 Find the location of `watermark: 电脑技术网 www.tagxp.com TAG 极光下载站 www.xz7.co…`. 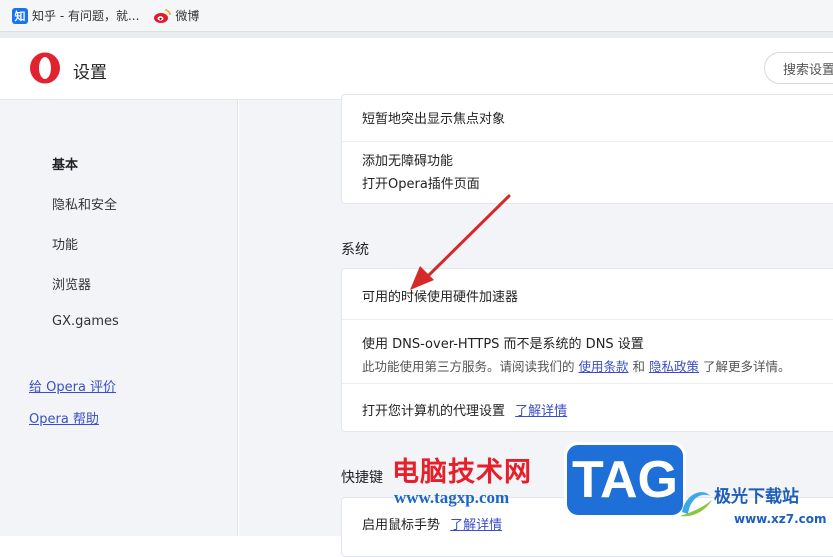

watermark: 电脑技术网 www.tagxp.com TAG 极光下载站 www.xz7.co… is located at coordinates (608, 489).